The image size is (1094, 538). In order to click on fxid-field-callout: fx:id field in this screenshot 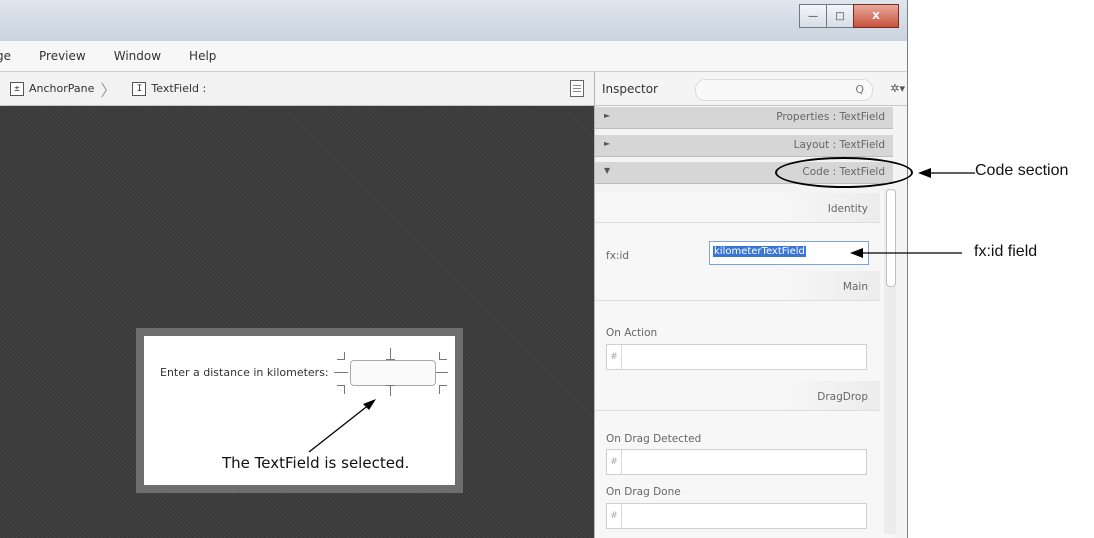, I will do `click(1006, 251)`.